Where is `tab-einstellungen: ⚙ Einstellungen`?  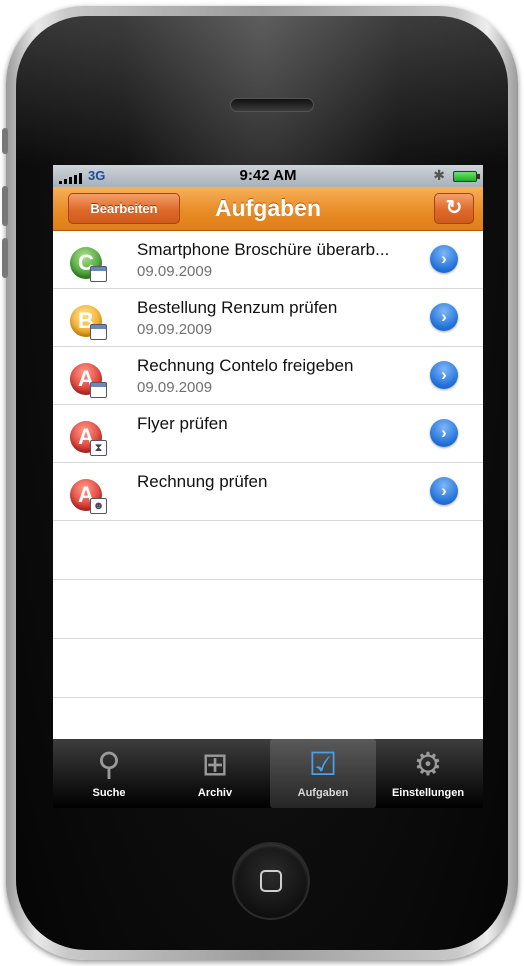
tab-einstellungen: ⚙ Einstellungen is located at coordinates (428, 773).